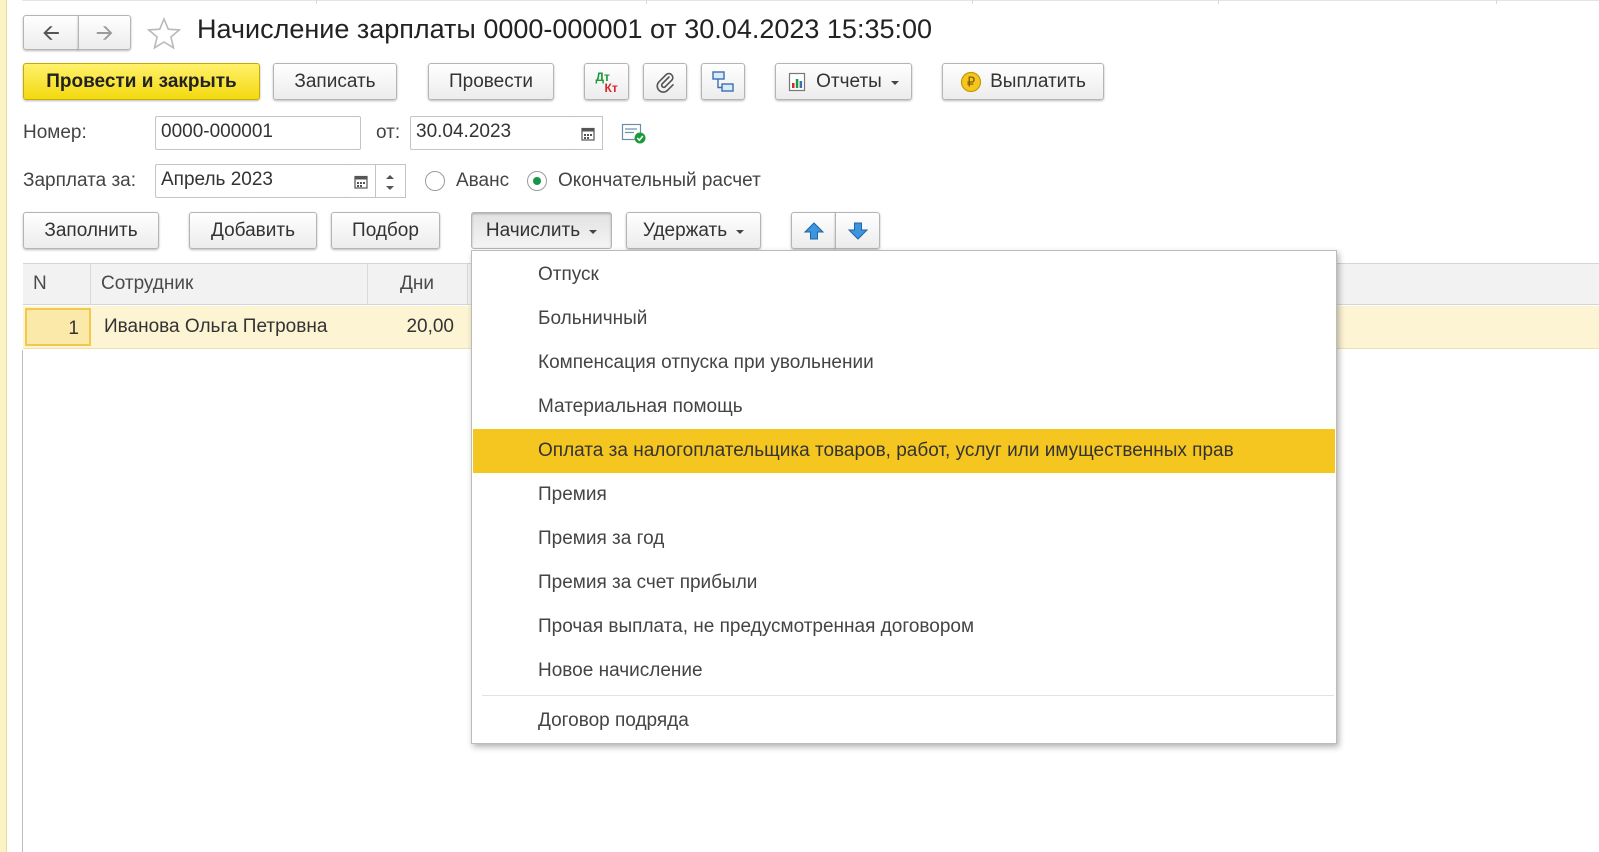 Image resolution: width=1599 pixels, height=852 pixels. Describe the element at coordinates (533, 230) in the screenshot. I see `accrue-label: Начислить` at that location.